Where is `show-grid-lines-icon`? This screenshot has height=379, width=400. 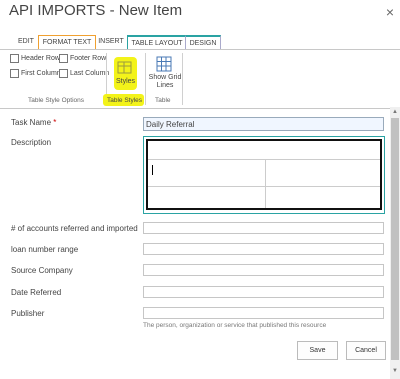
show-grid-lines-icon is located at coordinates (164, 64).